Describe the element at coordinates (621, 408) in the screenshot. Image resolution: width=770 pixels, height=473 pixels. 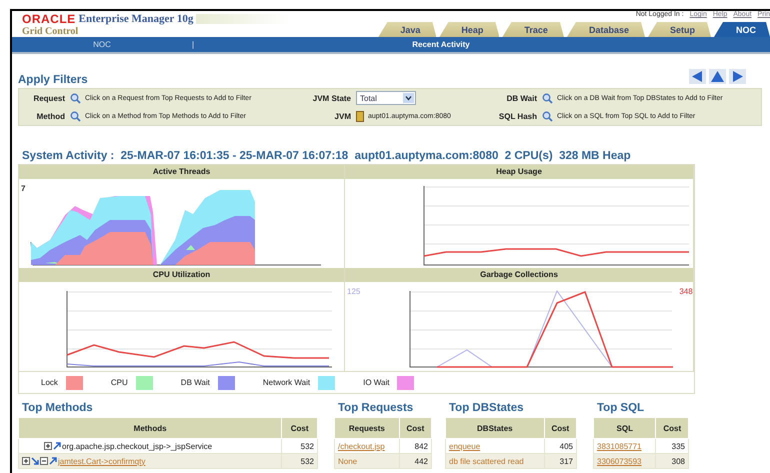
I see `table-title: Top SQL` at that location.